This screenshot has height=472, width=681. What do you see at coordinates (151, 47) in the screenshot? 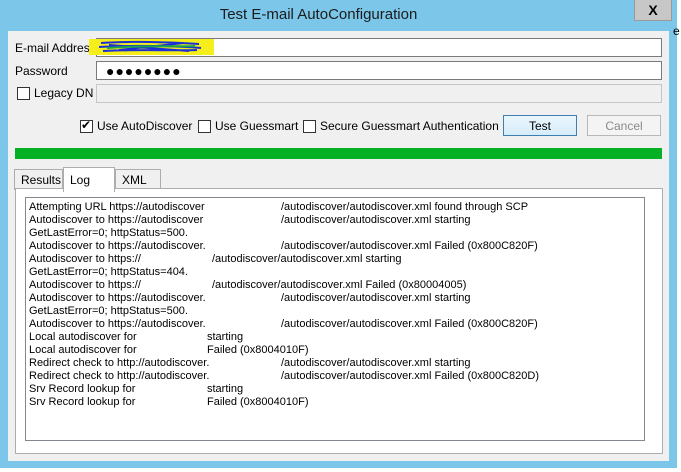
I see `redaction-mark` at bounding box center [151, 47].